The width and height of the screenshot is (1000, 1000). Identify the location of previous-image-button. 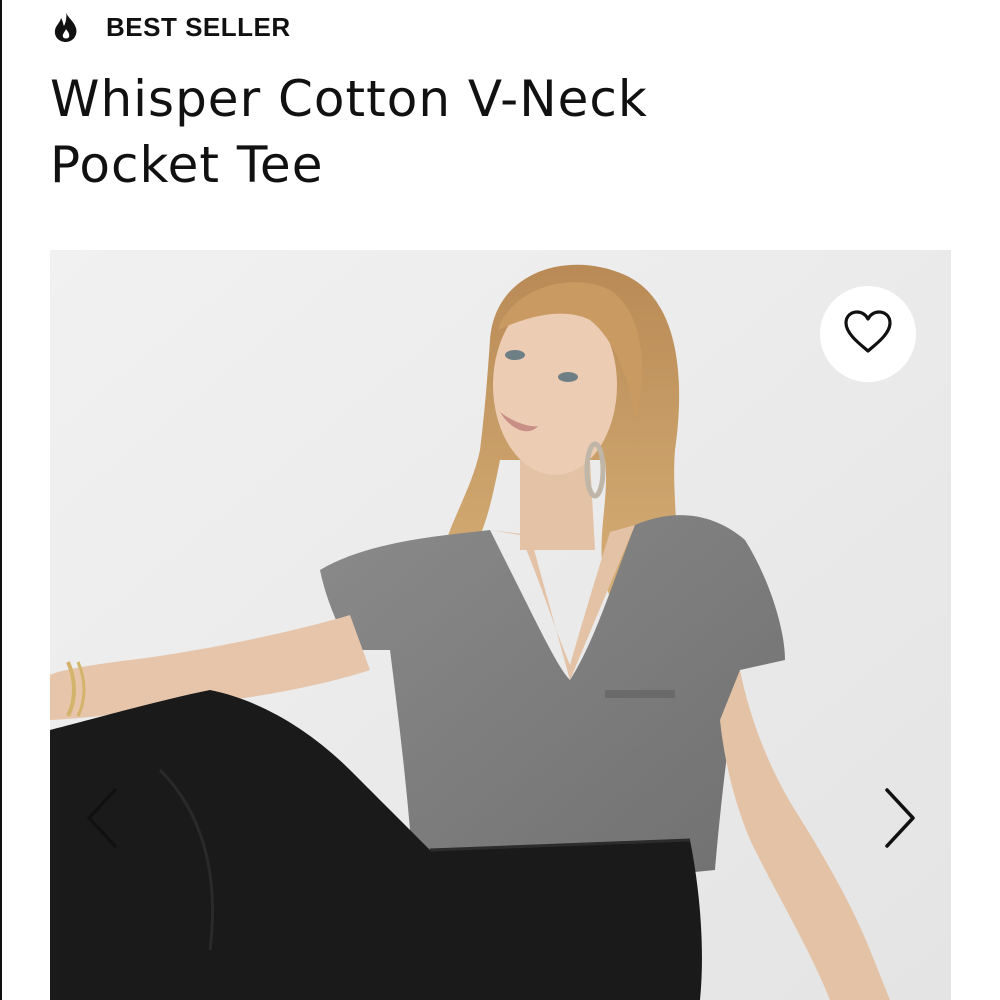
(102, 820).